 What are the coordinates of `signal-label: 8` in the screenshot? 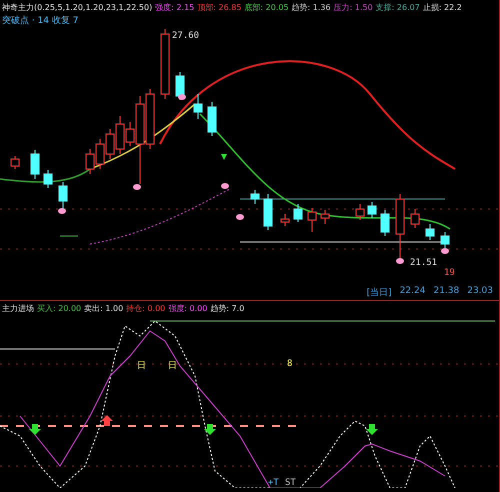 It's located at (289, 364).